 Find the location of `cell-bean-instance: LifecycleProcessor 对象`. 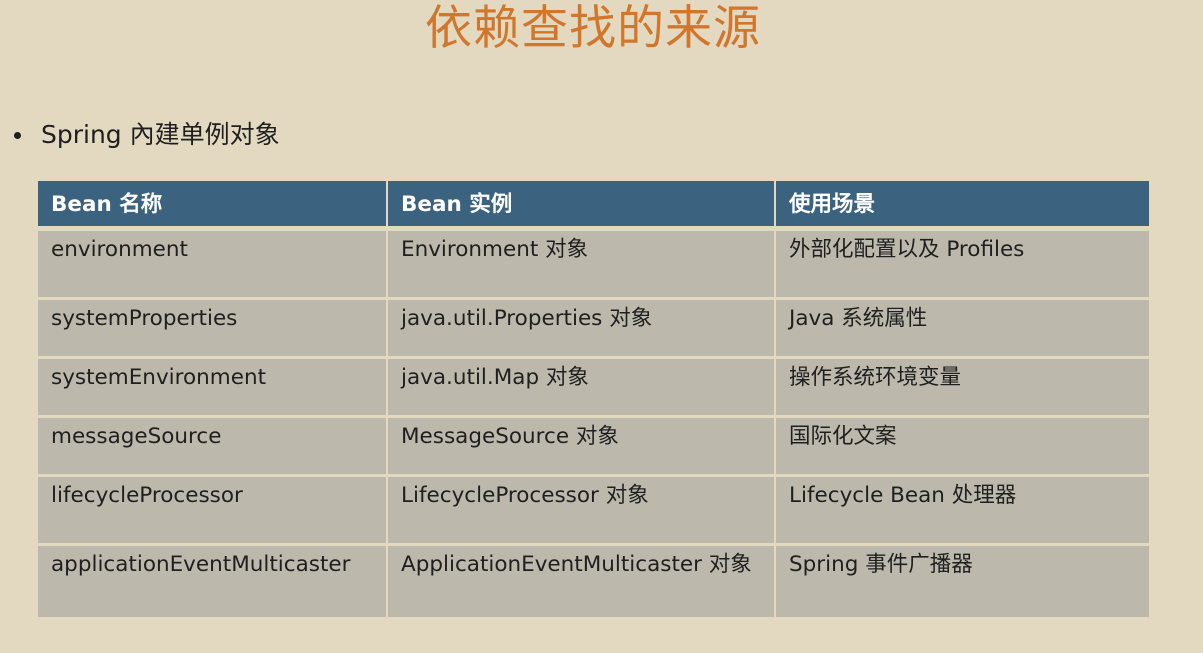

cell-bean-instance: LifecycleProcessor 对象 is located at coordinates (582, 511).